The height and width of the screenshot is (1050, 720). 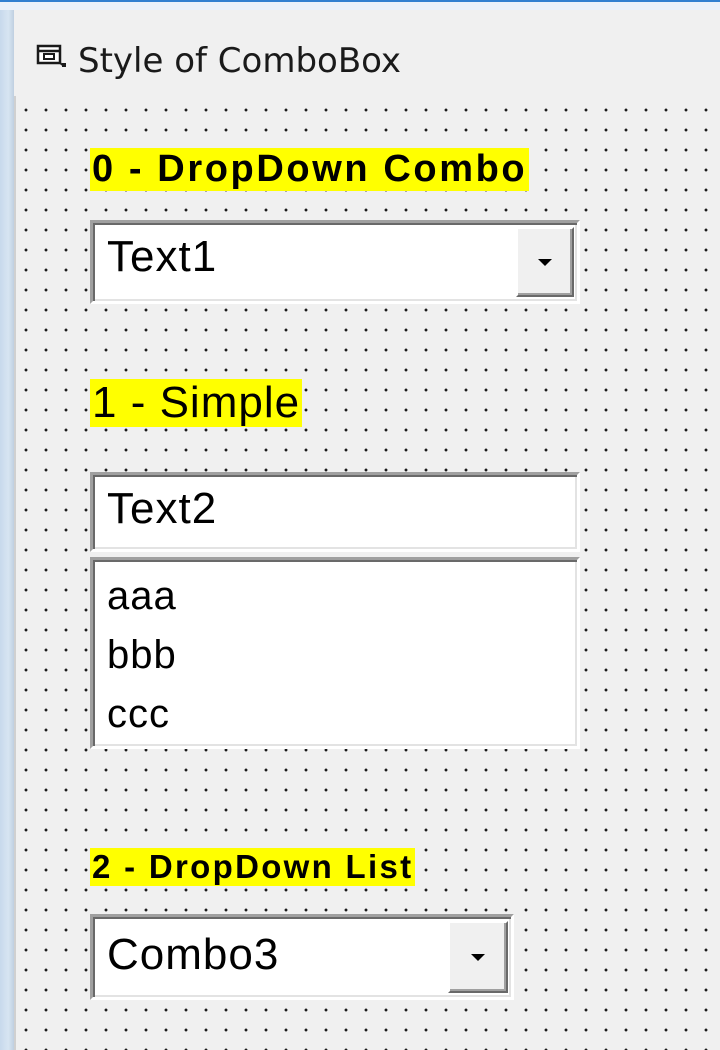 I want to click on dropdown-list-combo: Combo3, so click(x=302, y=957).